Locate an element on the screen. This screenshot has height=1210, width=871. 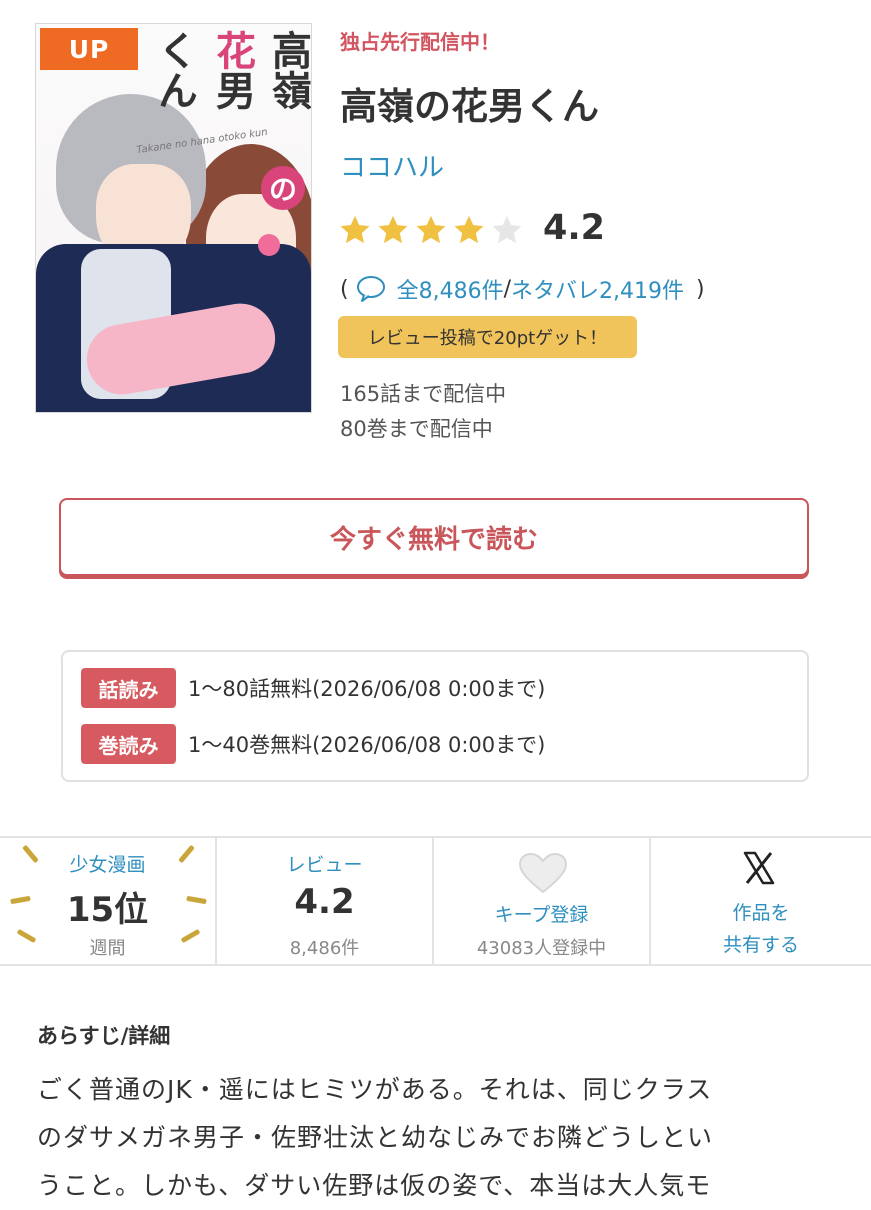
free-episode-row: 話読み 1〜80話無料(2026/06/08 0:00まで) is located at coordinates (313, 688).